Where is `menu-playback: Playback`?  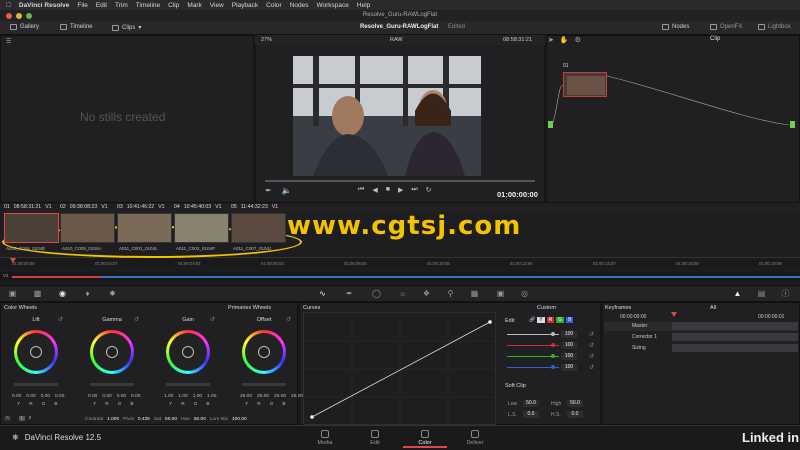
menu-playback: Playback is located at coordinates (245, 5).